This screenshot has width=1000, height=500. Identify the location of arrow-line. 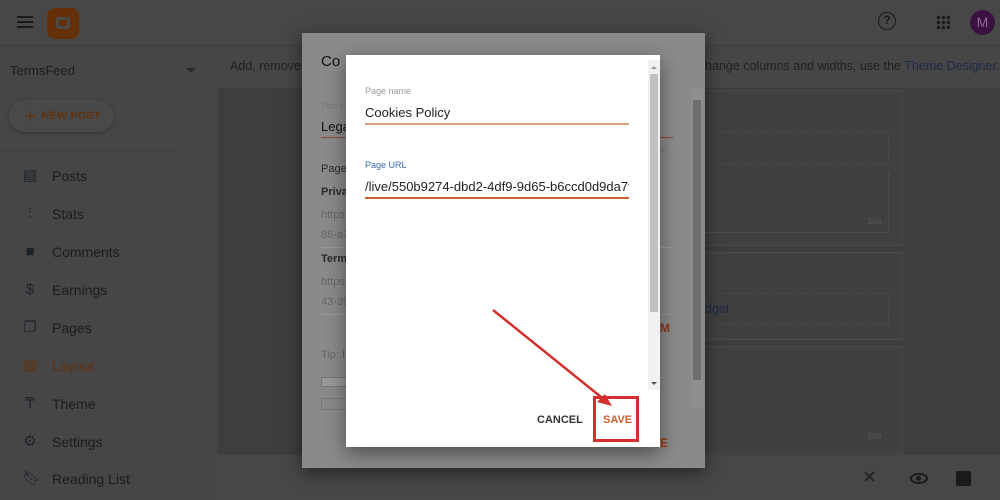
(549, 355).